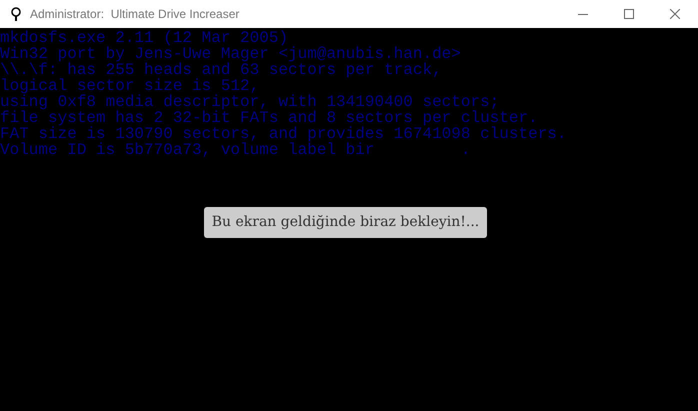 The height and width of the screenshot is (411, 698). I want to click on console-line: logical sector size is 512,, so click(130, 86).